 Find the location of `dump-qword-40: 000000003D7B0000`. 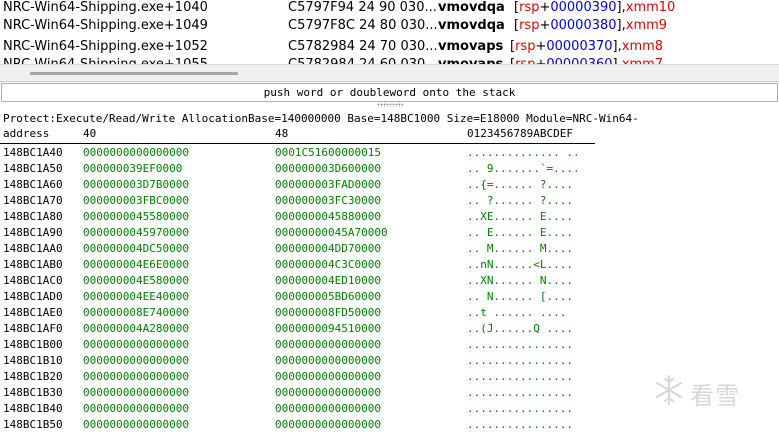

dump-qword-40: 000000003D7B0000 is located at coordinates (136, 184).